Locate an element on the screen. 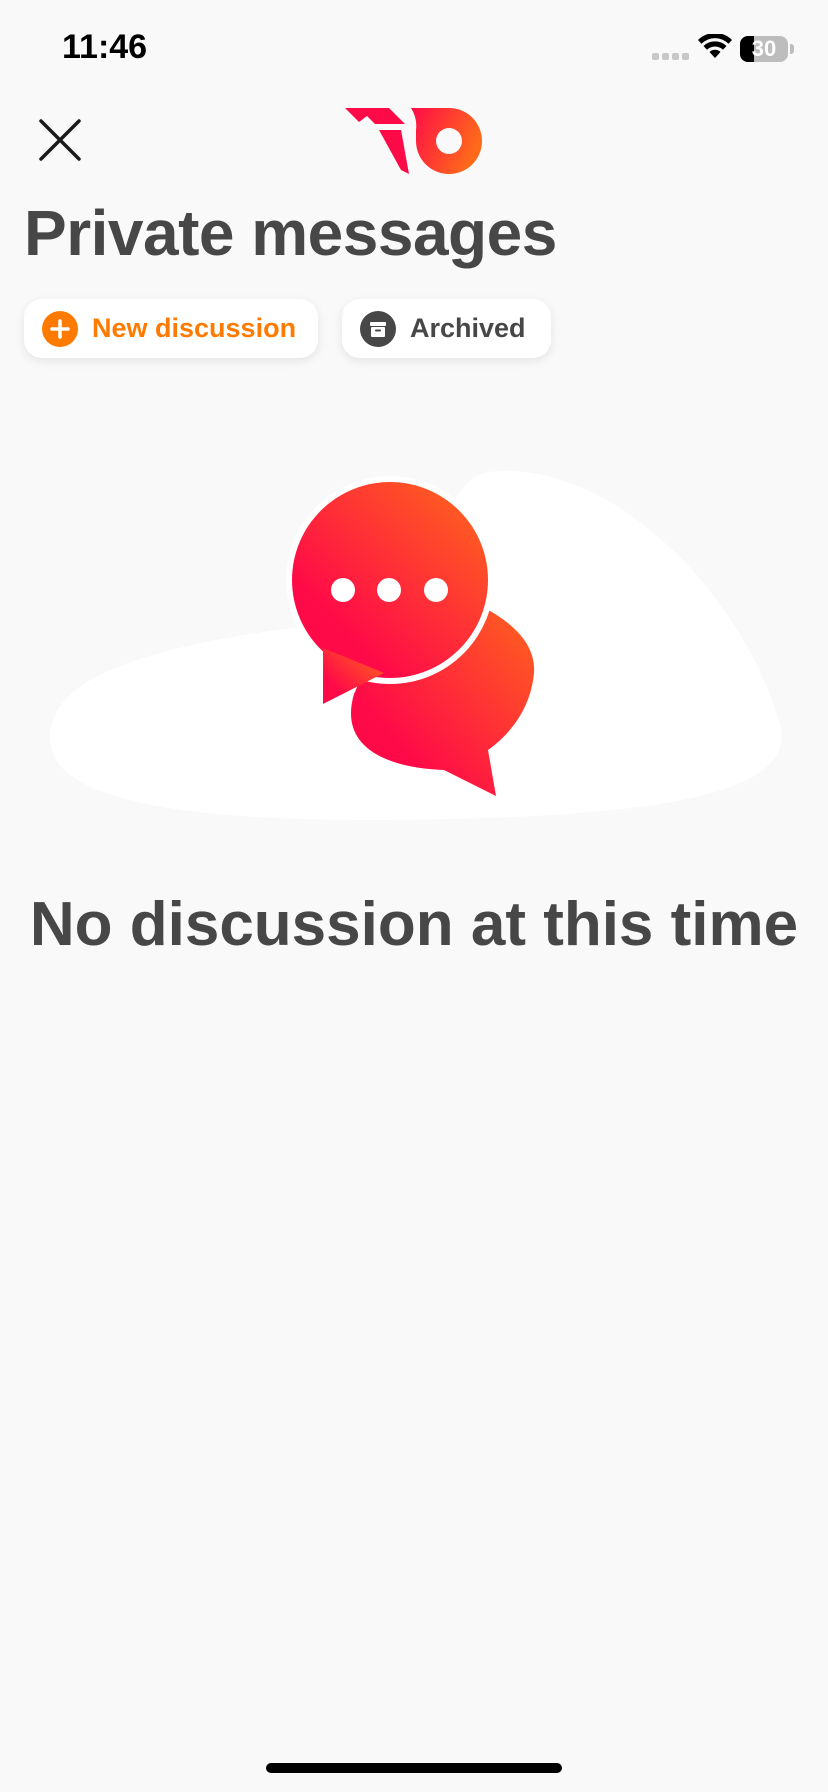 The height and width of the screenshot is (1792, 828). home-indicator is located at coordinates (414, 1768).